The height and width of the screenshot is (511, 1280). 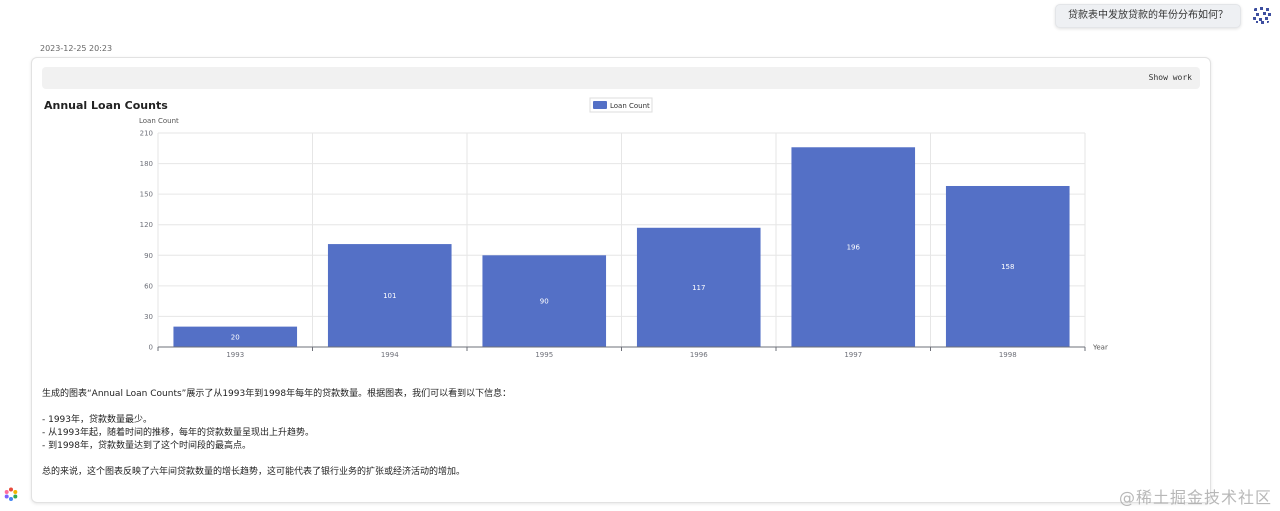 I want to click on bar-data-label: 117, so click(x=698, y=288).